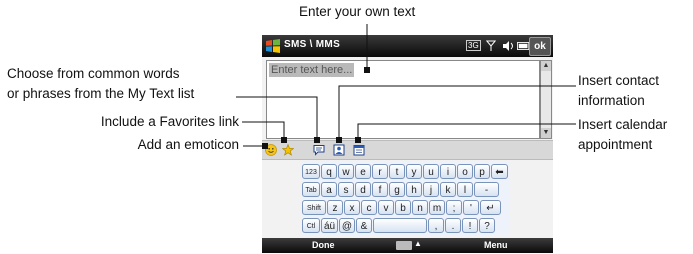  What do you see at coordinates (329, 225) in the screenshot?
I see `key-sym3-1: áü` at bounding box center [329, 225].